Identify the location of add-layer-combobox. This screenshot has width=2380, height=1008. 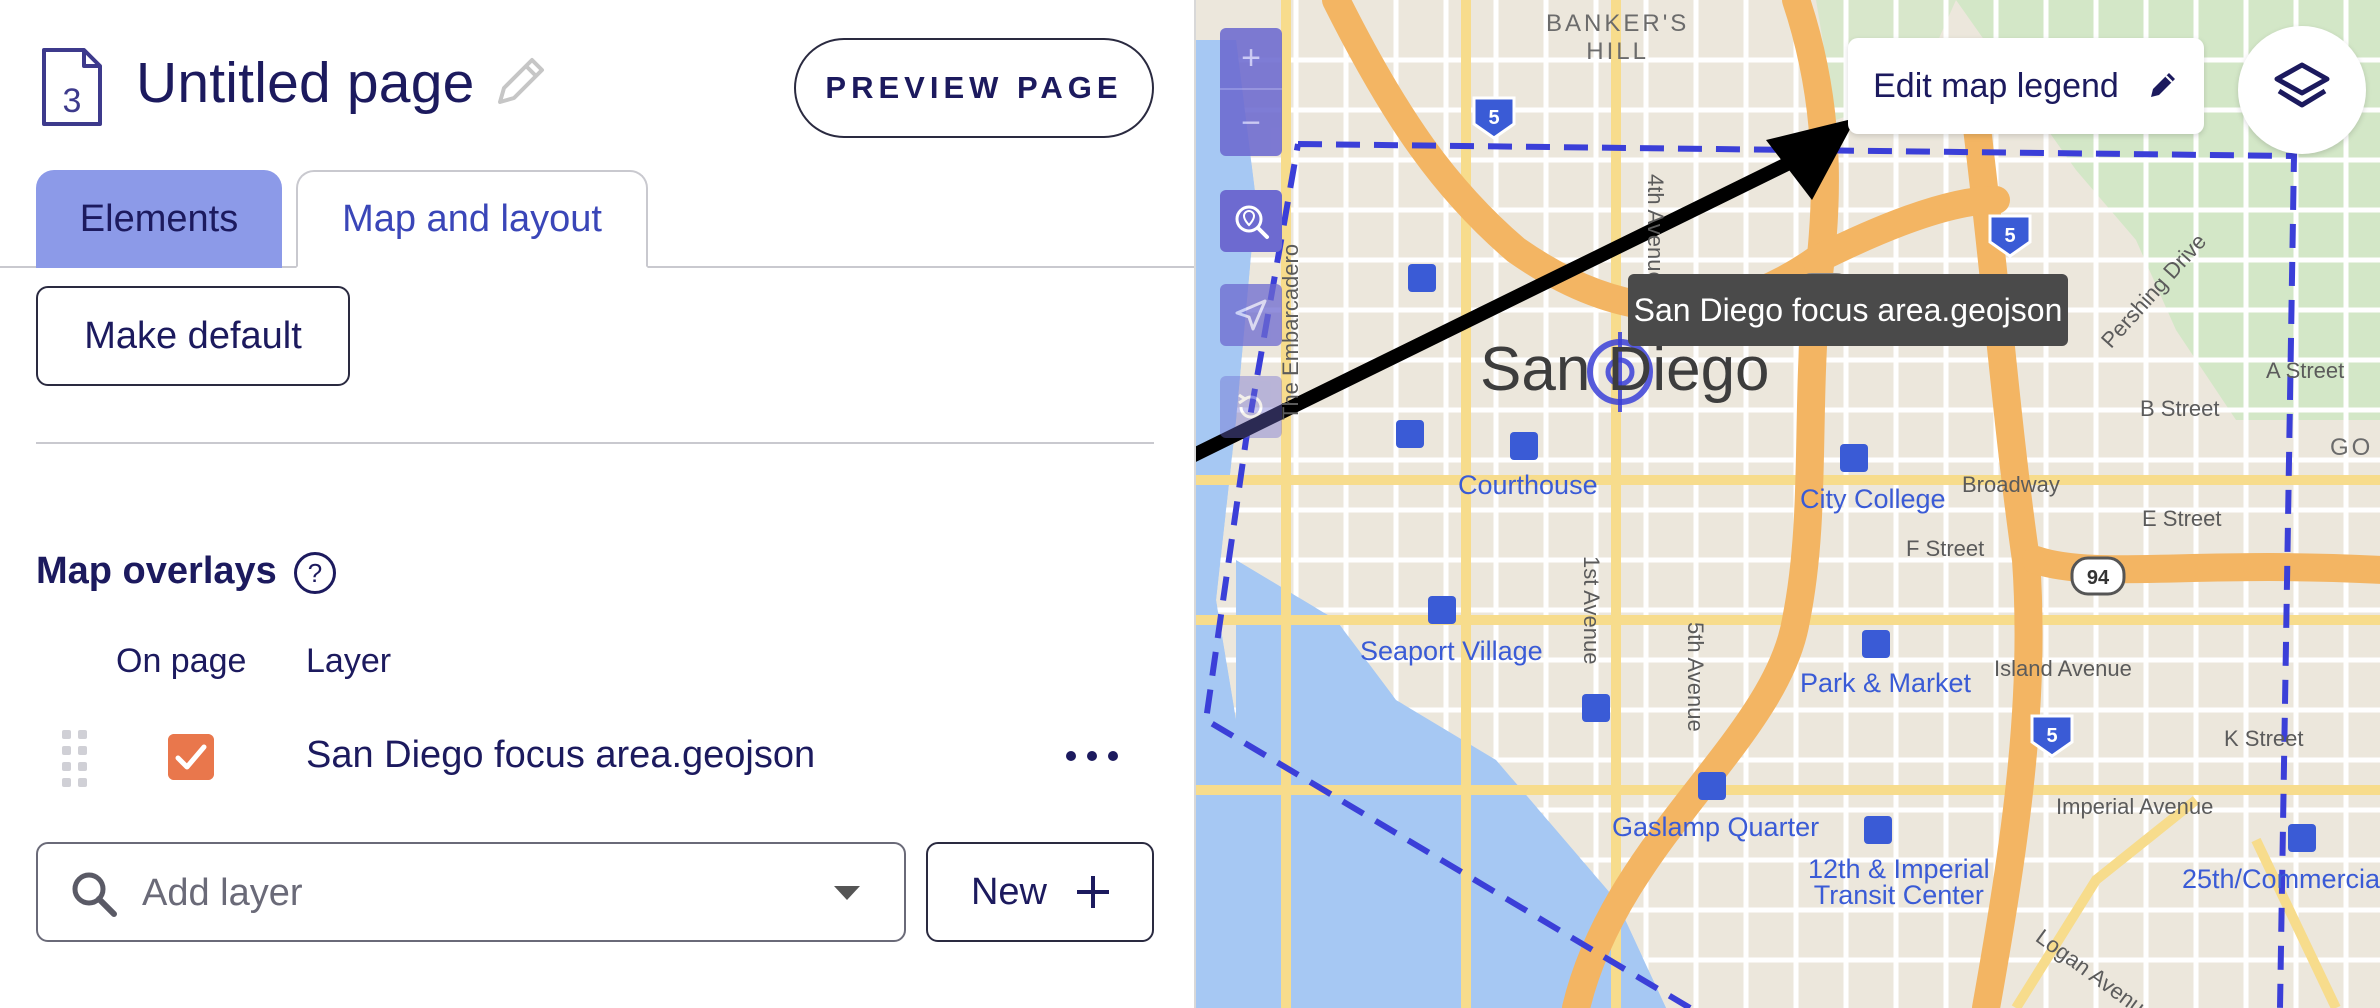
(471, 892).